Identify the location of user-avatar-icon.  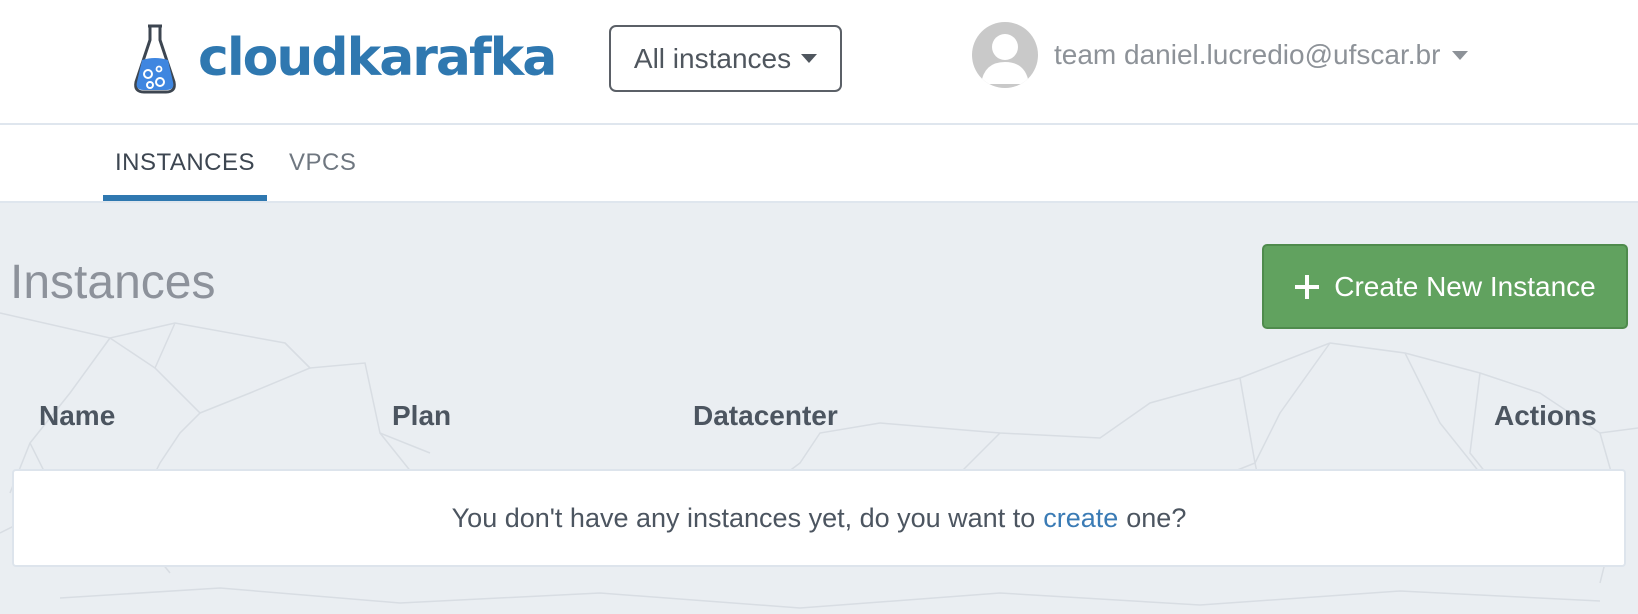
(1005, 55).